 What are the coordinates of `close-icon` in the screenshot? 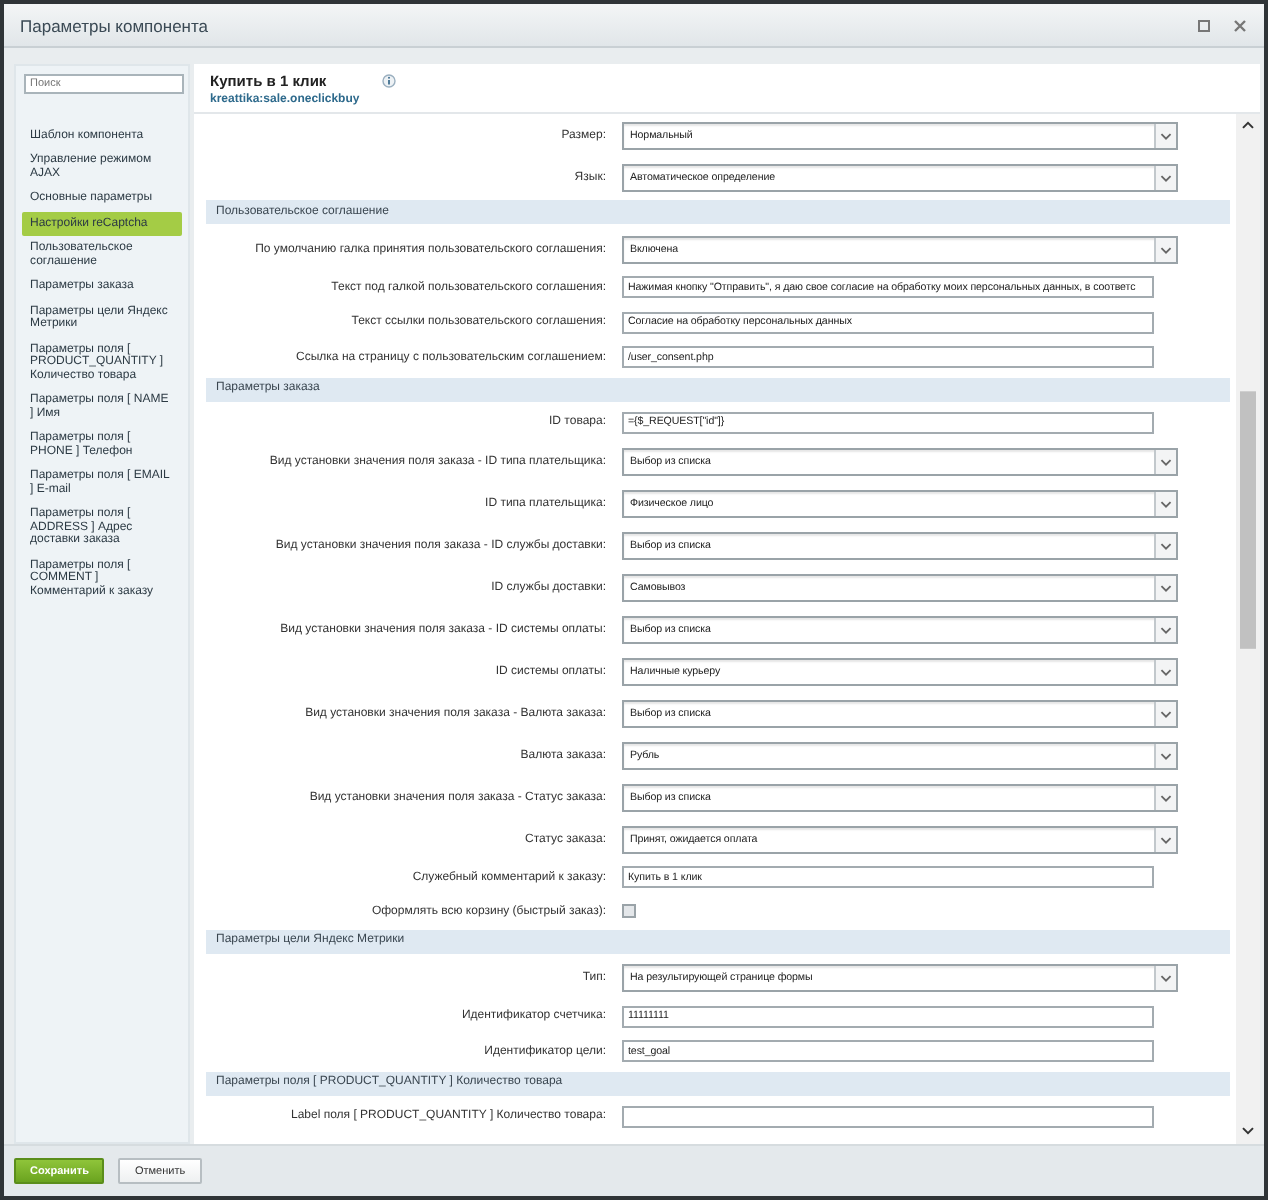 It's located at (1240, 25).